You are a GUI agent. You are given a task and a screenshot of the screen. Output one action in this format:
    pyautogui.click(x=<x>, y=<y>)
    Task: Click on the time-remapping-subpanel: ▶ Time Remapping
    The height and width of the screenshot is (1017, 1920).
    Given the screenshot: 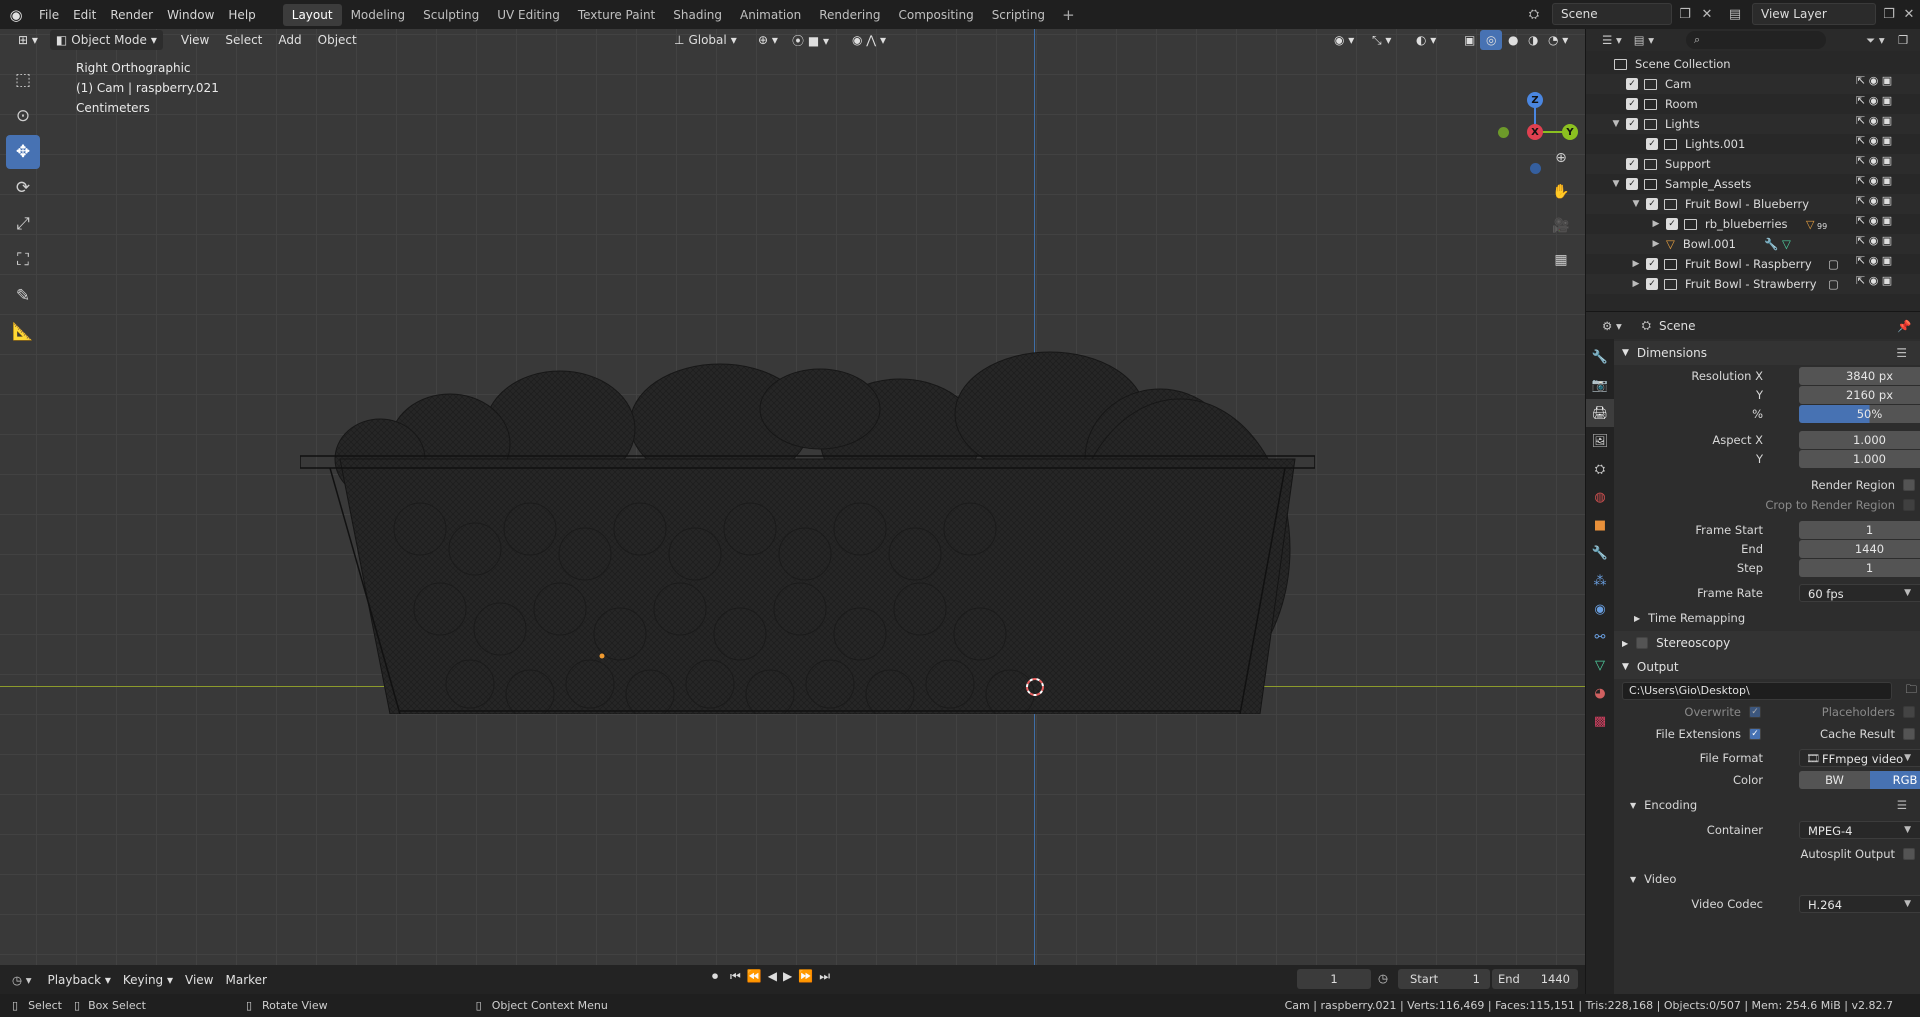 What is the action you would take?
    pyautogui.click(x=1767, y=618)
    